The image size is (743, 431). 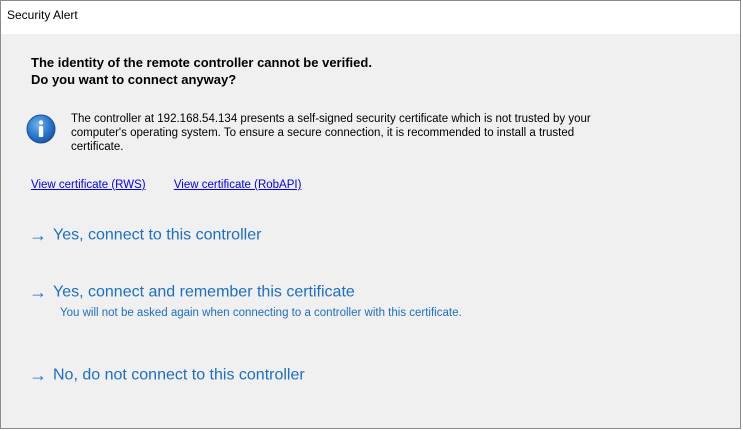 I want to click on heading-line-2: Do you want to connect anyway?, so click(x=134, y=79).